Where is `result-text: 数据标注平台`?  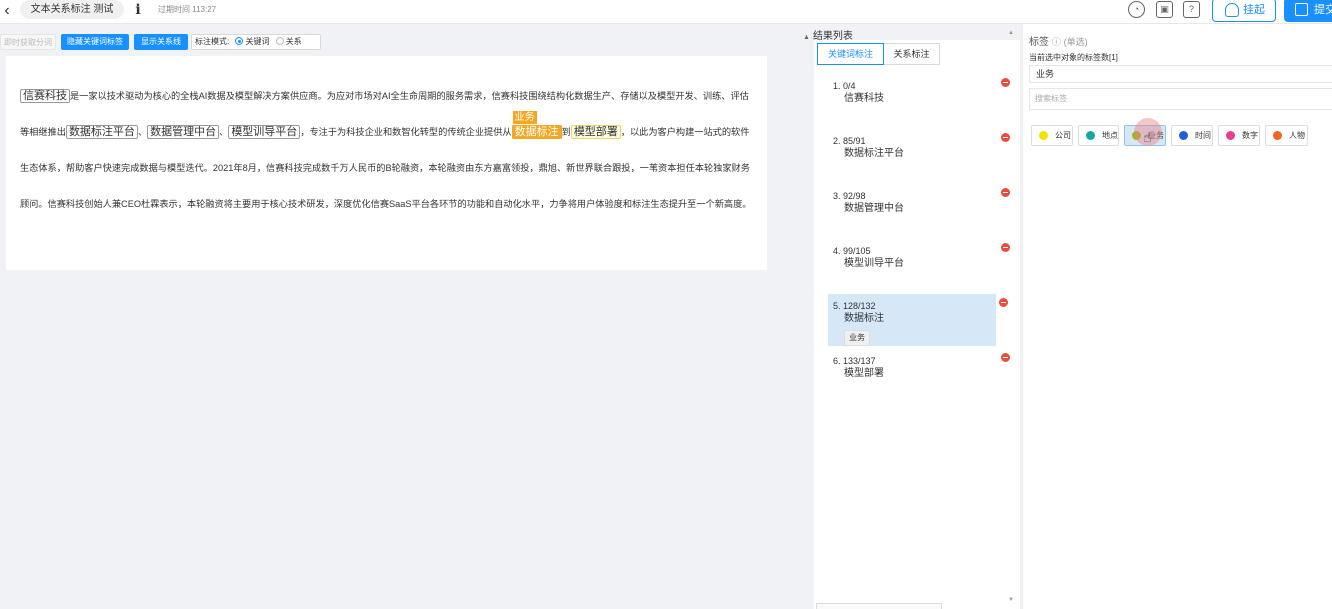 result-text: 数据标注平台 is located at coordinates (874, 153).